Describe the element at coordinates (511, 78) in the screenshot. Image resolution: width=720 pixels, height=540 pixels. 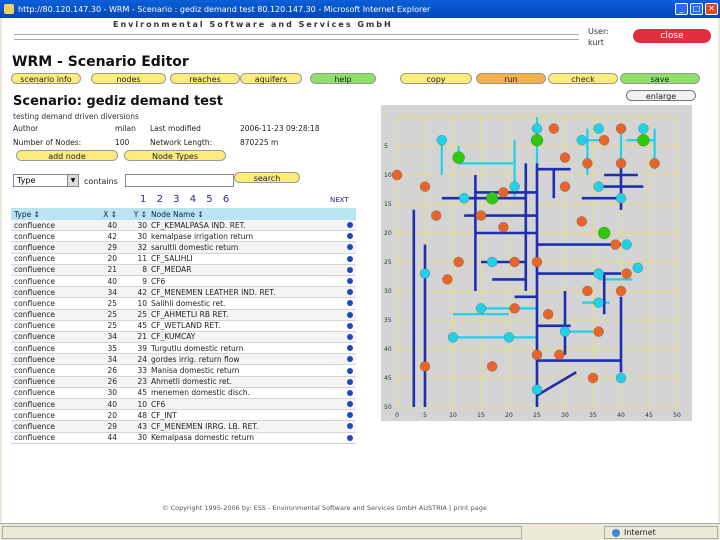
I see `run-button: run` at that location.